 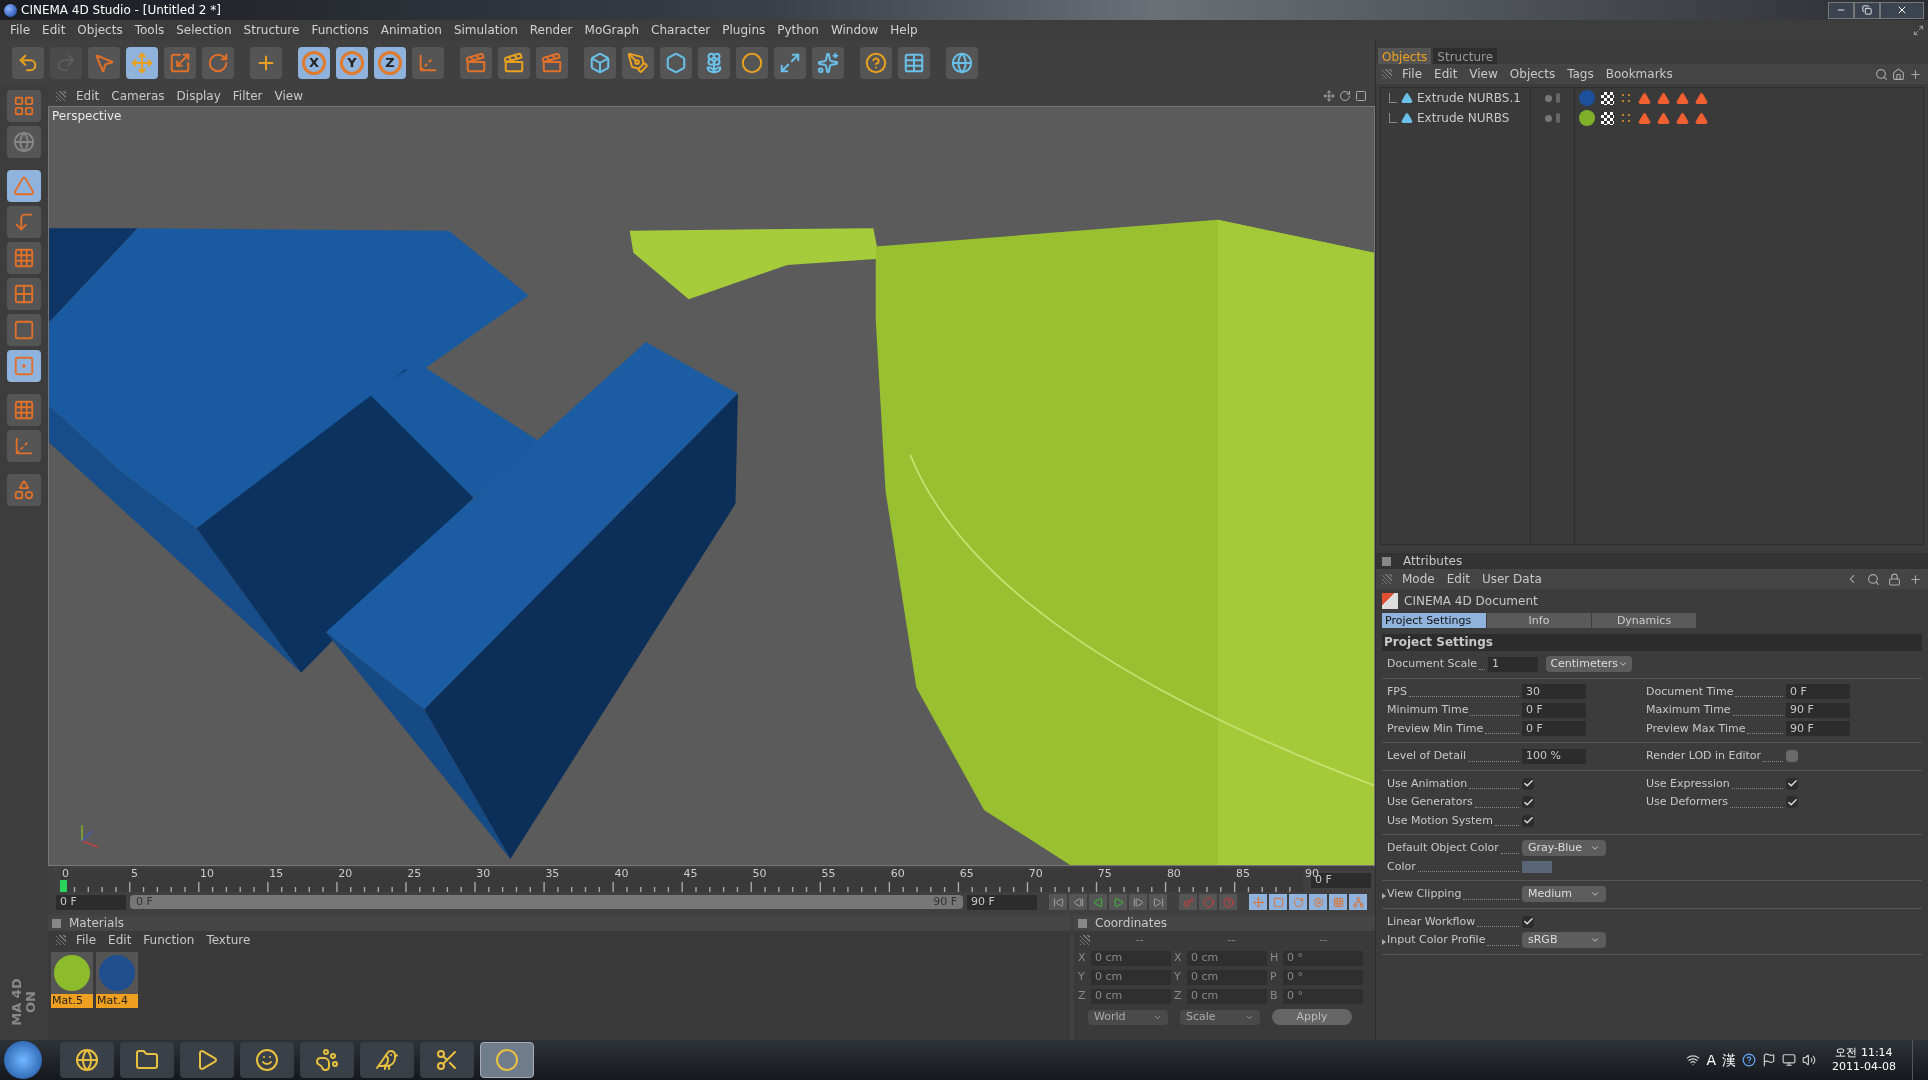 What do you see at coordinates (1693, 1060) in the screenshot?
I see `network-icon` at bounding box center [1693, 1060].